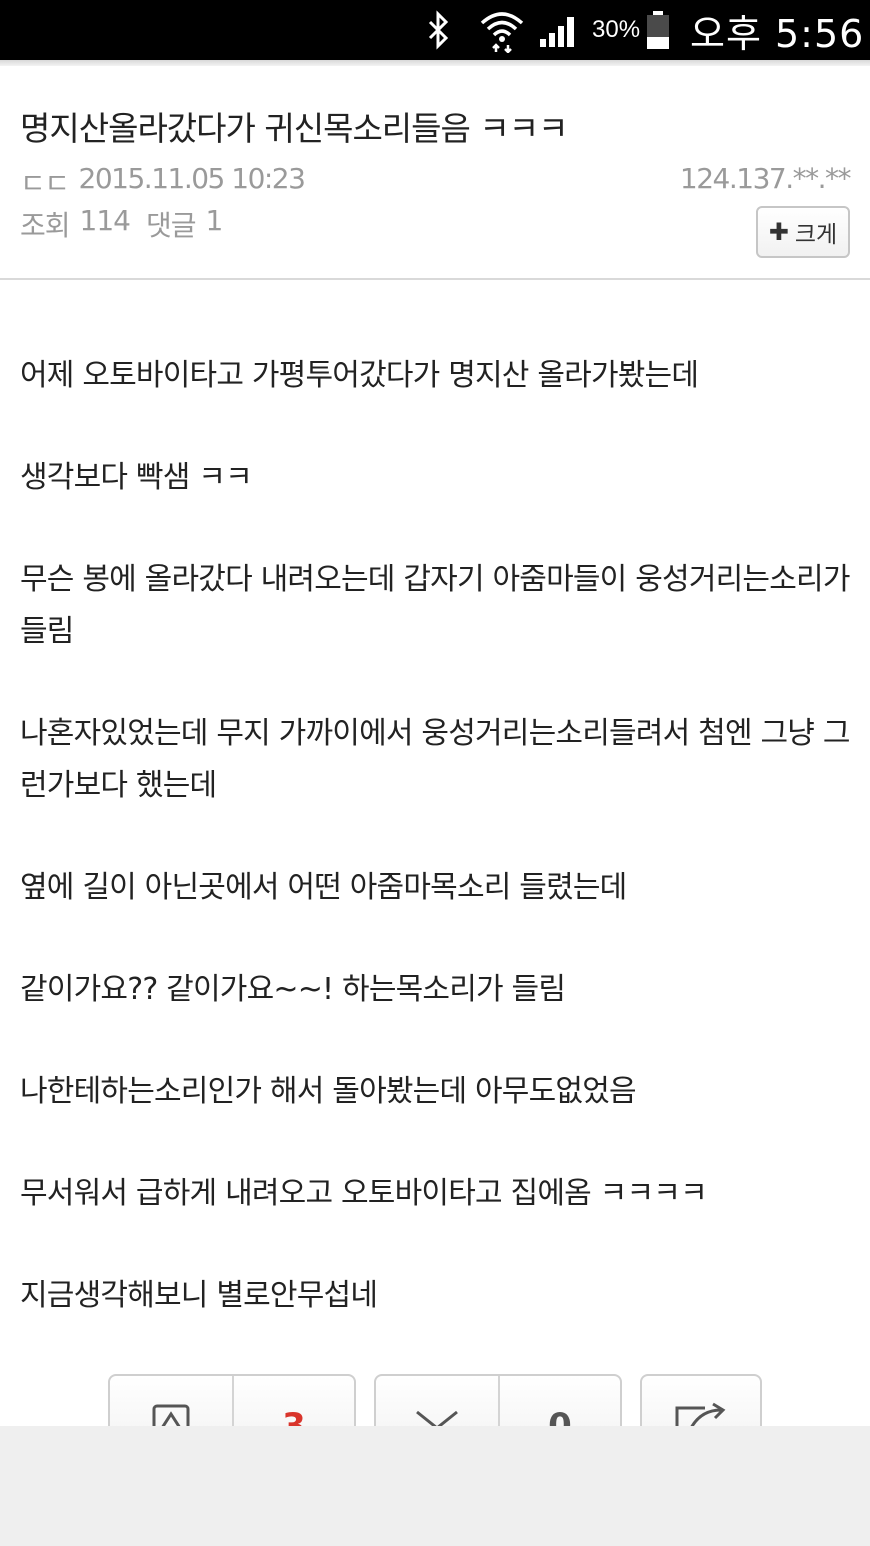  I want to click on action-bar: 3 0, so click(435, 1399).